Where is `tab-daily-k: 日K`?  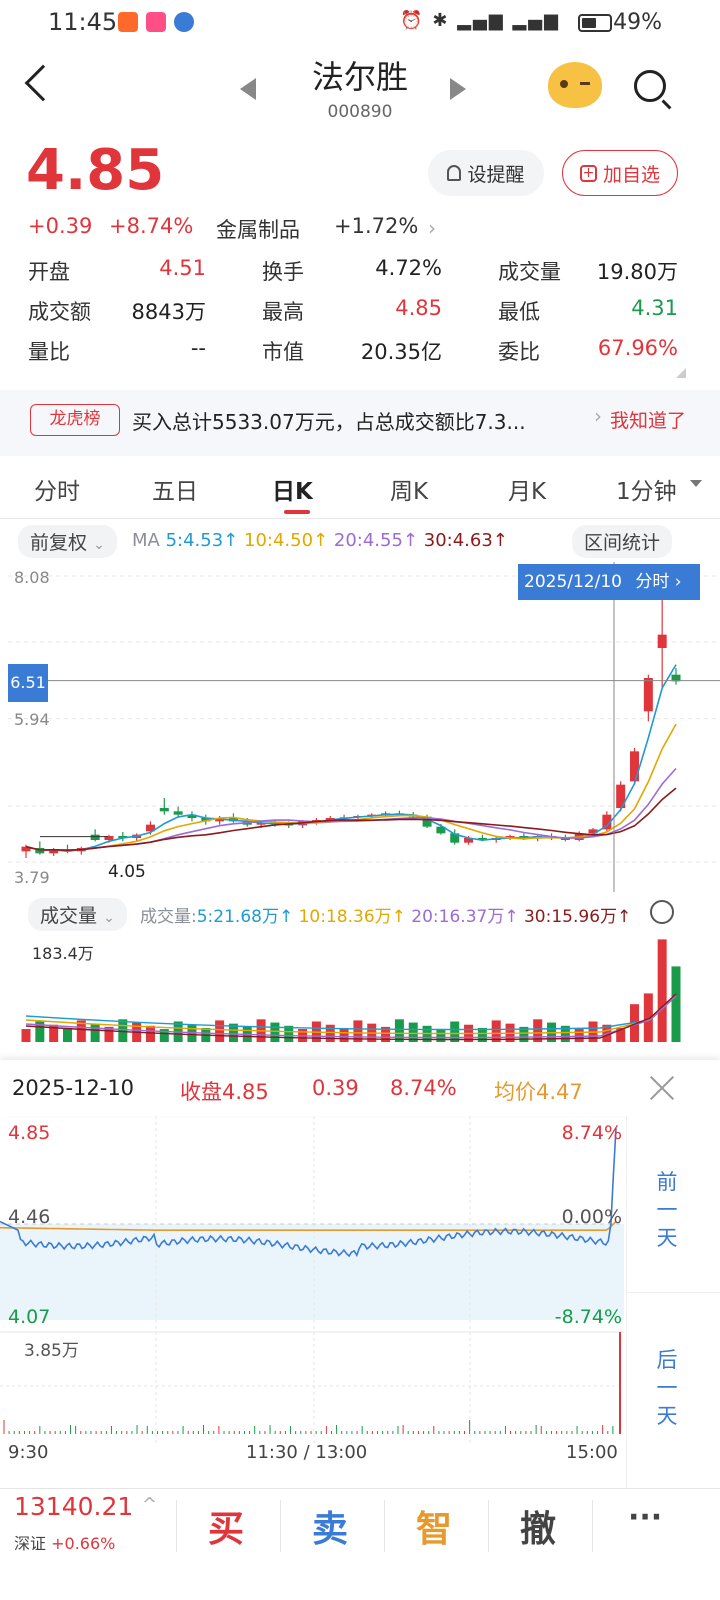 tab-daily-k: 日K is located at coordinates (292, 489).